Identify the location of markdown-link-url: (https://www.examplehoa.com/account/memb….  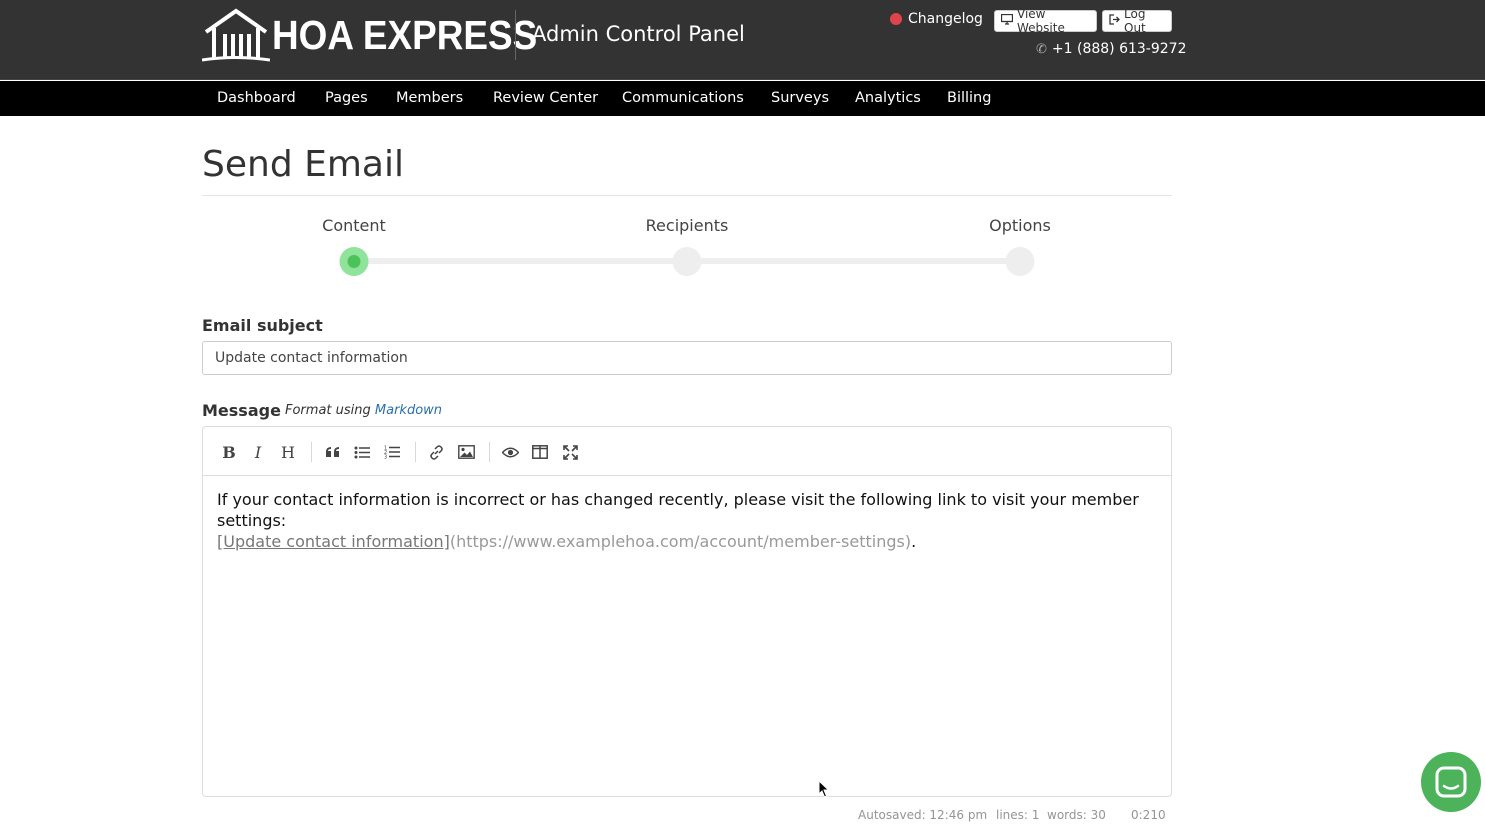
(680, 541).